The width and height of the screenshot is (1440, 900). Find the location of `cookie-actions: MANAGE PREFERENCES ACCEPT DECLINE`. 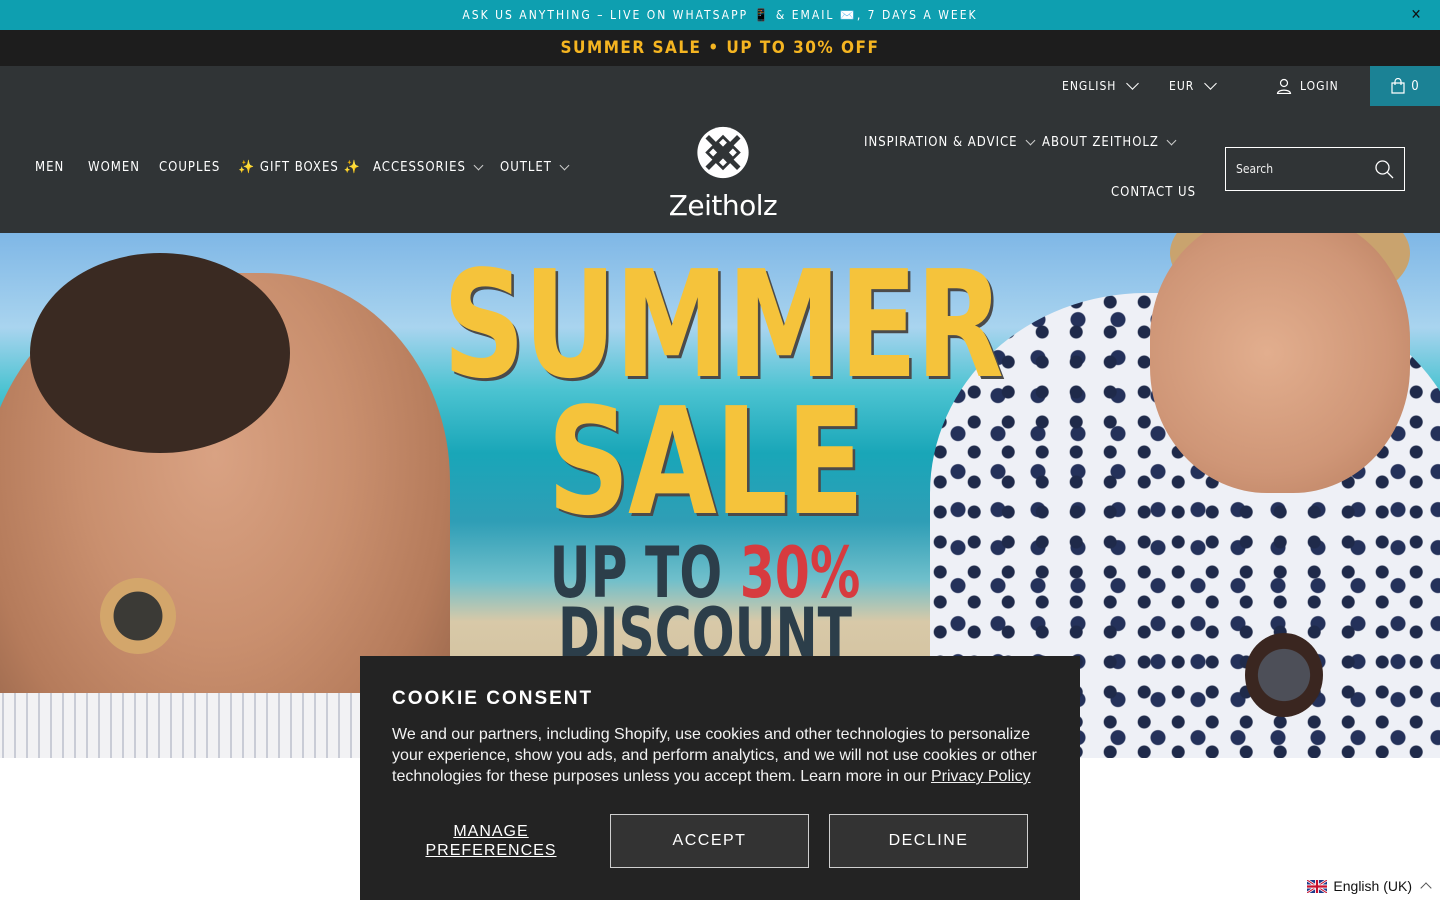

cookie-actions: MANAGE PREFERENCES ACCEPT DECLINE is located at coordinates (720, 841).